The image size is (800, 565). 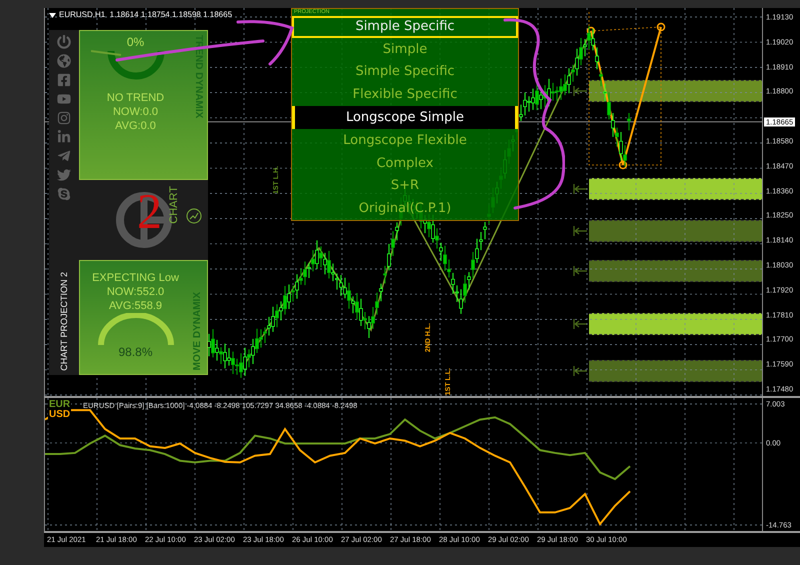 What do you see at coordinates (135, 278) in the screenshot?
I see `move-status: EXPECTING Low` at bounding box center [135, 278].